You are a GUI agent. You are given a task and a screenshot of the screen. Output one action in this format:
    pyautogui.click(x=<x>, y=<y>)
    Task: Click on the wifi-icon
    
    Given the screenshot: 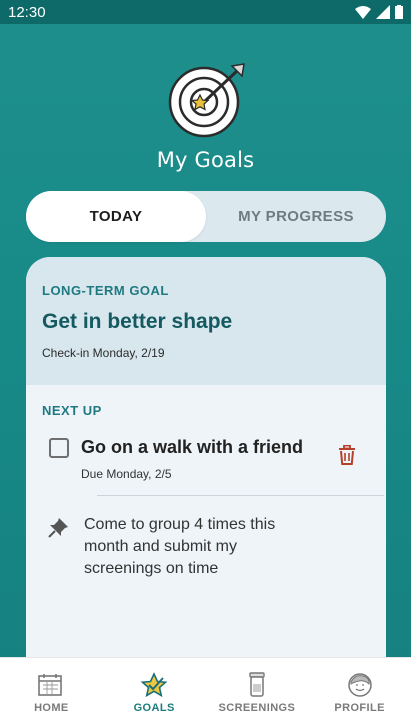 What is the action you would take?
    pyautogui.click(x=363, y=12)
    